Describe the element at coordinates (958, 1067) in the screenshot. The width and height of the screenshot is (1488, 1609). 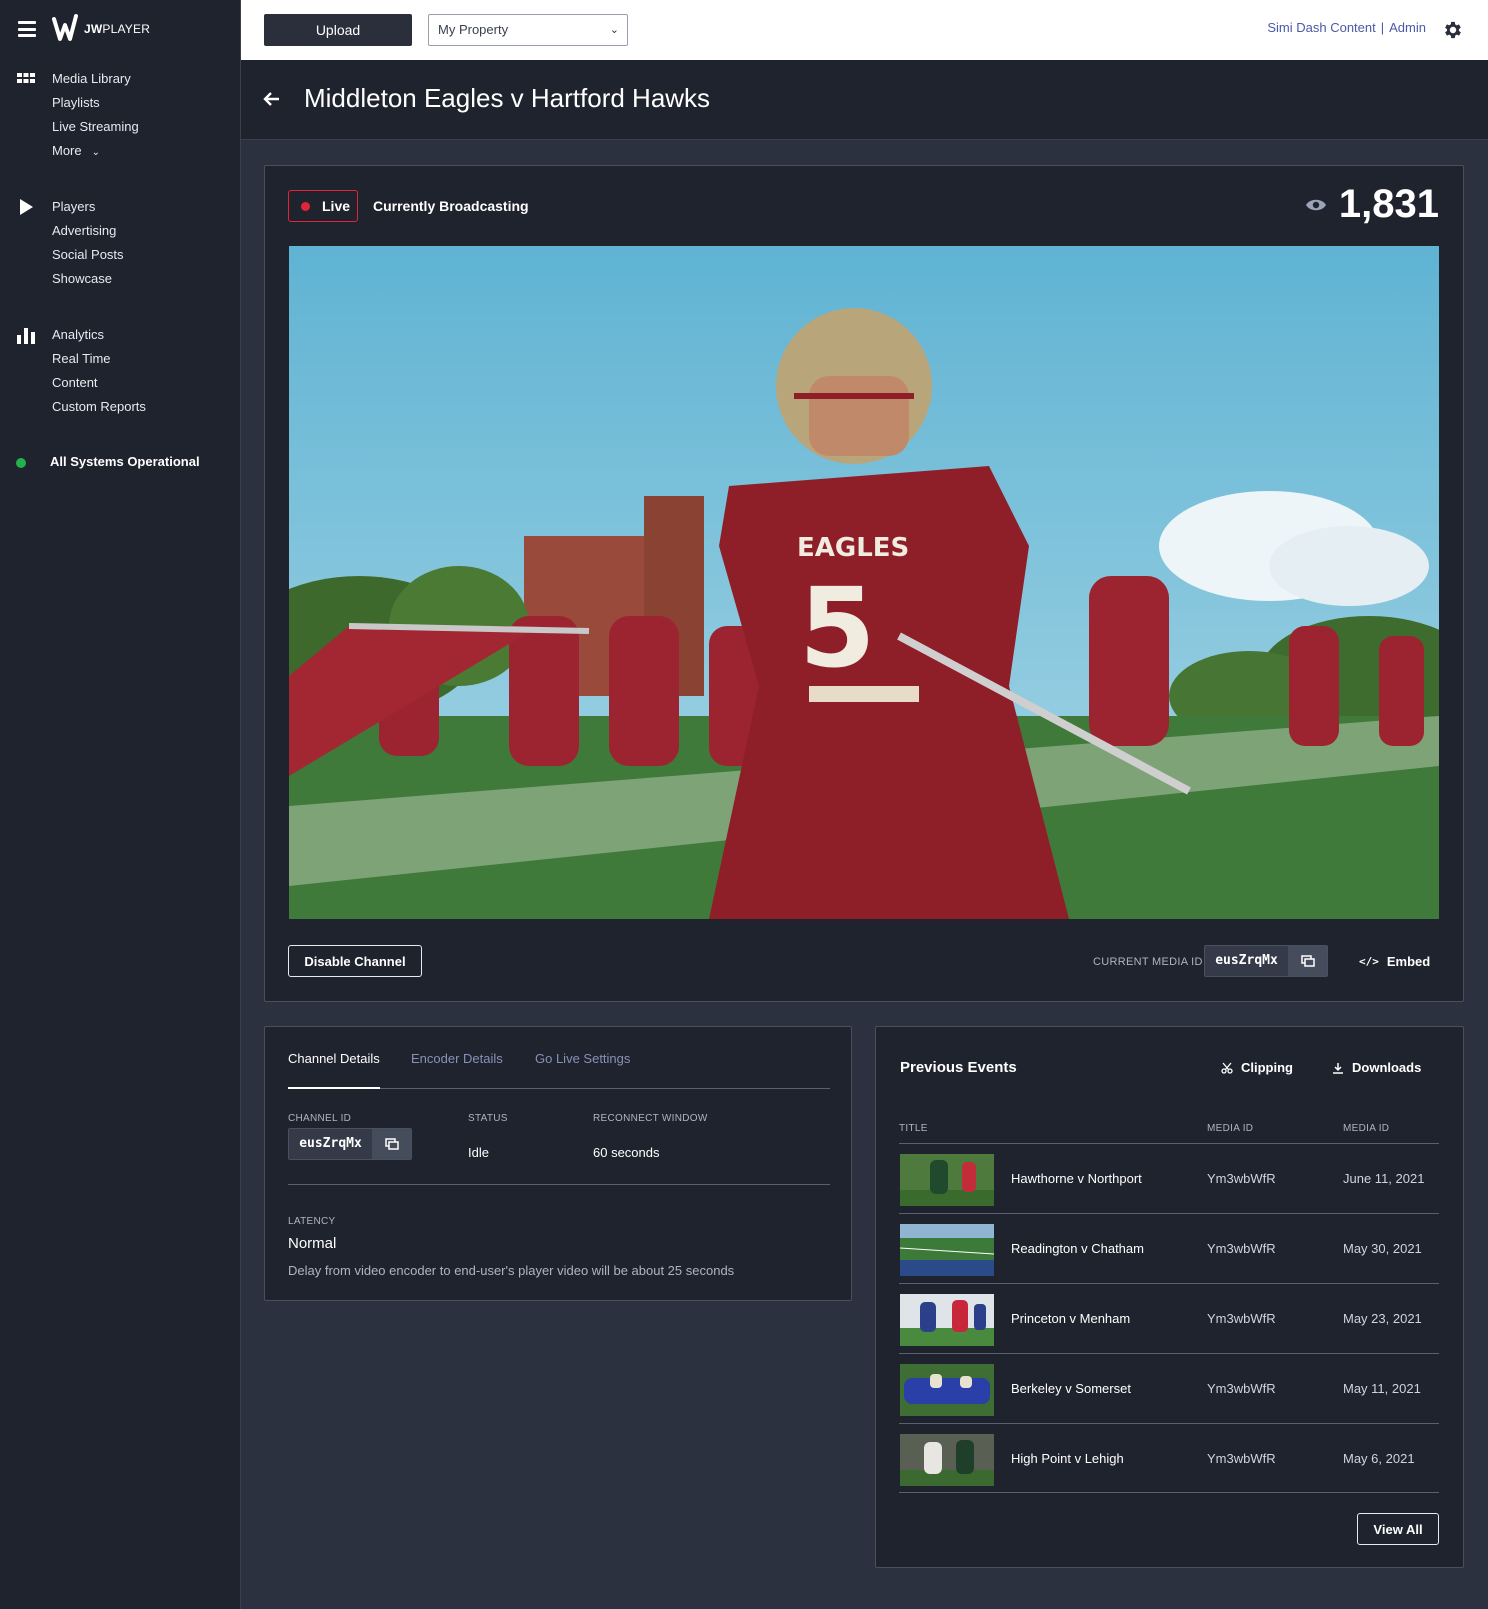
I see `previous-events-title: Previous Events` at that location.